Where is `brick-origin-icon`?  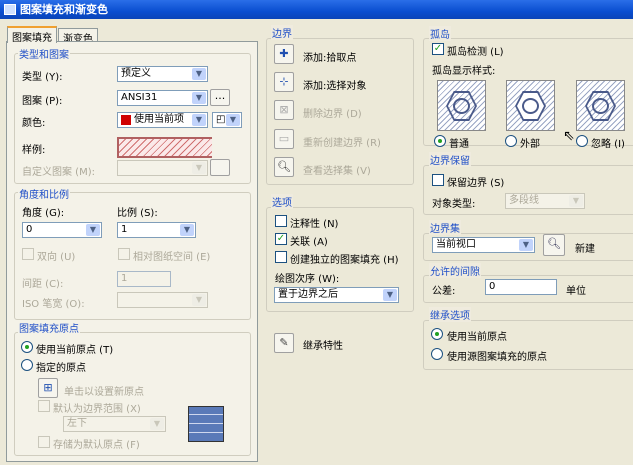
brick-origin-icon is located at coordinates (206, 424).